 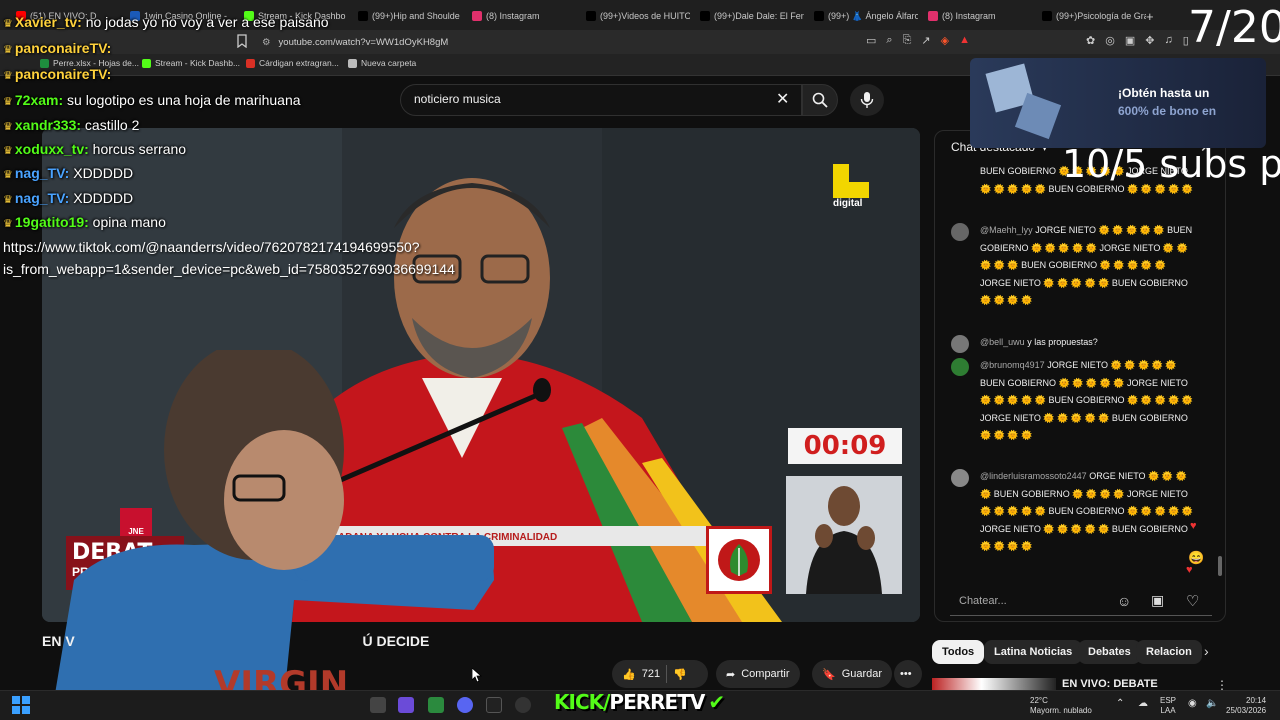 What do you see at coordinates (1149, 40) in the screenshot?
I see `puzzle-icon: ✥` at bounding box center [1149, 40].